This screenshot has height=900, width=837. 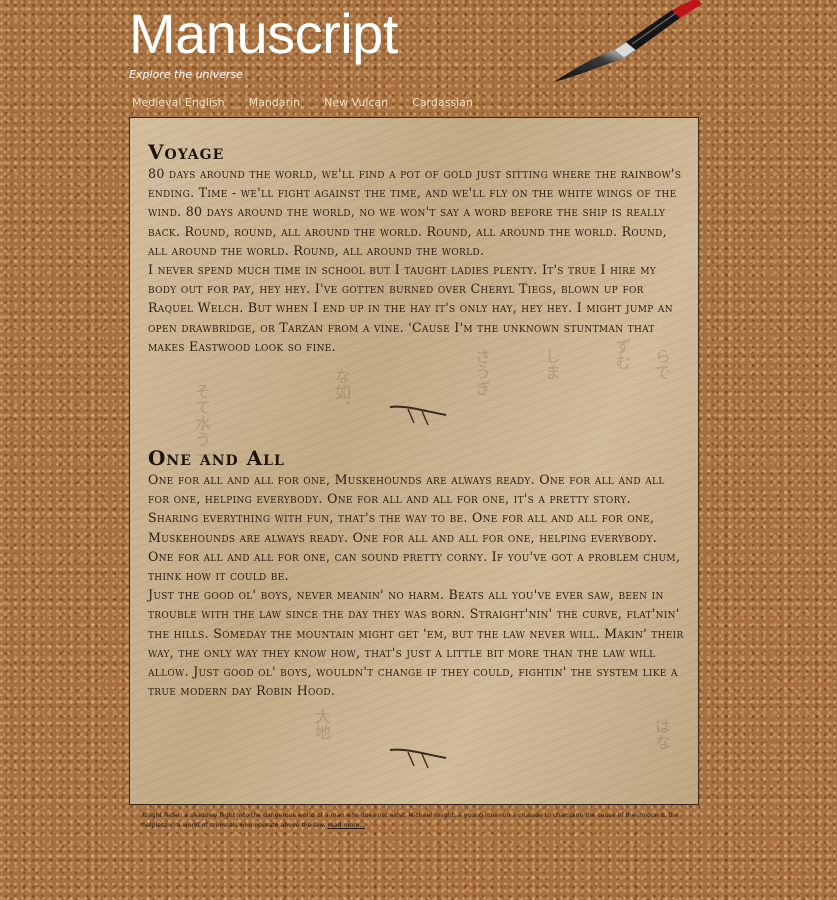 What do you see at coordinates (178, 102) in the screenshot?
I see `nav-link-medieval-english: Medieval English` at bounding box center [178, 102].